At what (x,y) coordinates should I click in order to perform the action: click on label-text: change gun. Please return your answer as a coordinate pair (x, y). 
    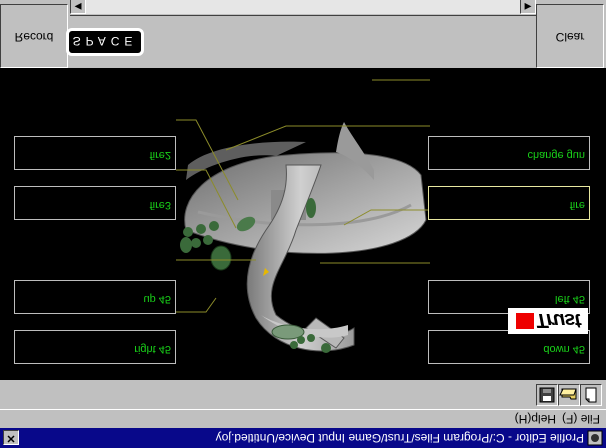
    Looking at the image, I should click on (556, 155).